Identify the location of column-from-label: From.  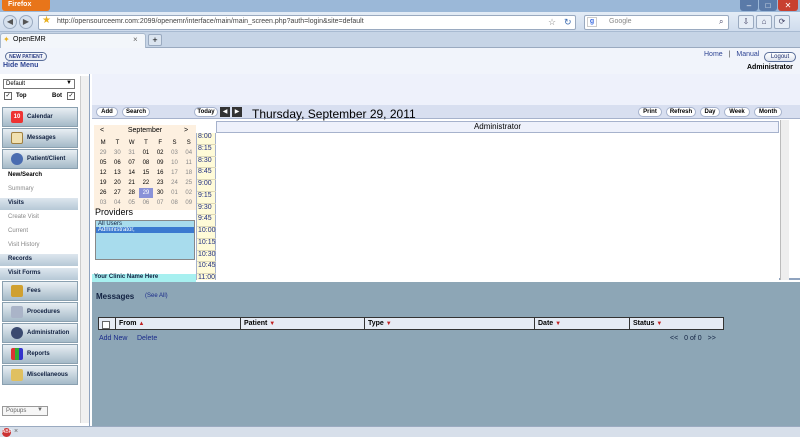
(128, 323).